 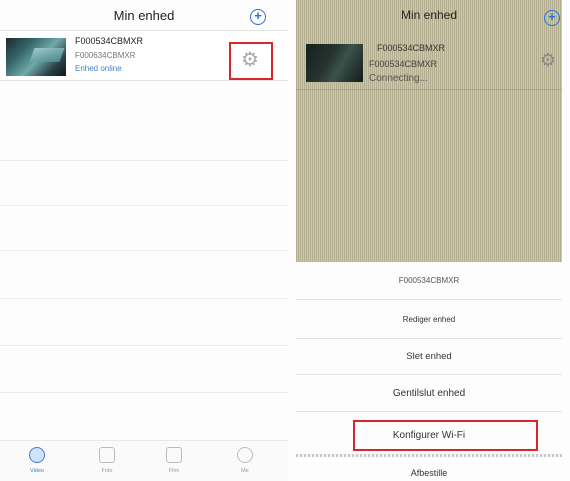 What do you see at coordinates (429, 280) in the screenshot?
I see `sheet-title: F000534CBMXR` at bounding box center [429, 280].